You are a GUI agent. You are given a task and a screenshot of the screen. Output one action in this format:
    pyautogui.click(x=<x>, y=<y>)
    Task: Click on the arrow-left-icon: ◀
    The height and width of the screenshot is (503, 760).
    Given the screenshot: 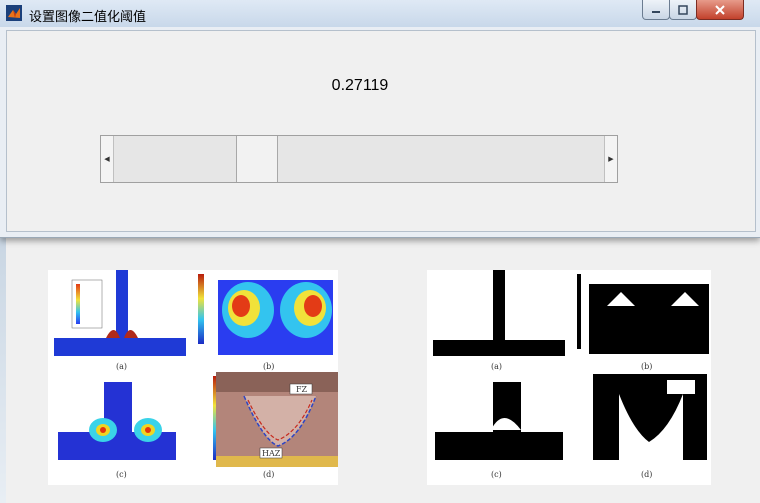 What is the action you would take?
    pyautogui.click(x=107, y=159)
    